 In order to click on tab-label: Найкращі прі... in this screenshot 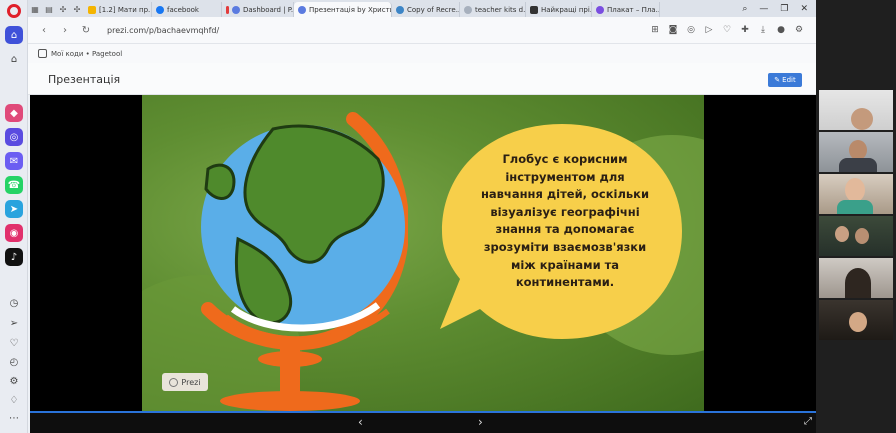, I will do `click(566, 9)`.